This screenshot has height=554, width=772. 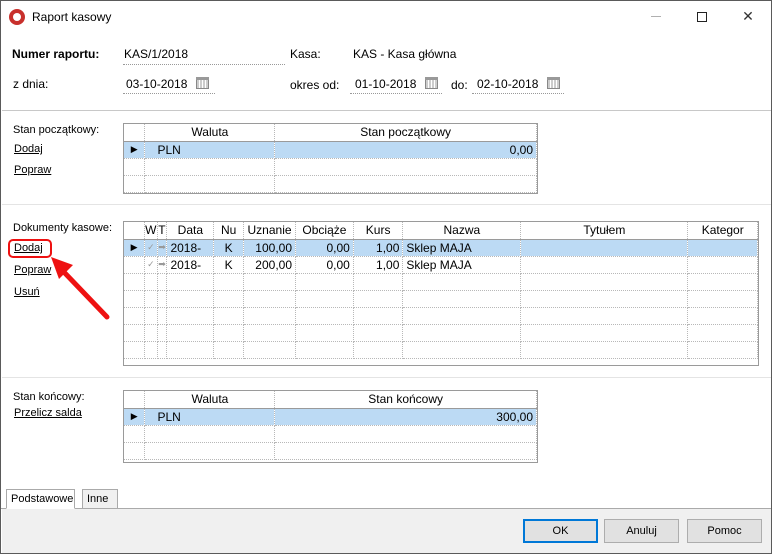 I want to click on close-button: ✕, so click(x=748, y=16).